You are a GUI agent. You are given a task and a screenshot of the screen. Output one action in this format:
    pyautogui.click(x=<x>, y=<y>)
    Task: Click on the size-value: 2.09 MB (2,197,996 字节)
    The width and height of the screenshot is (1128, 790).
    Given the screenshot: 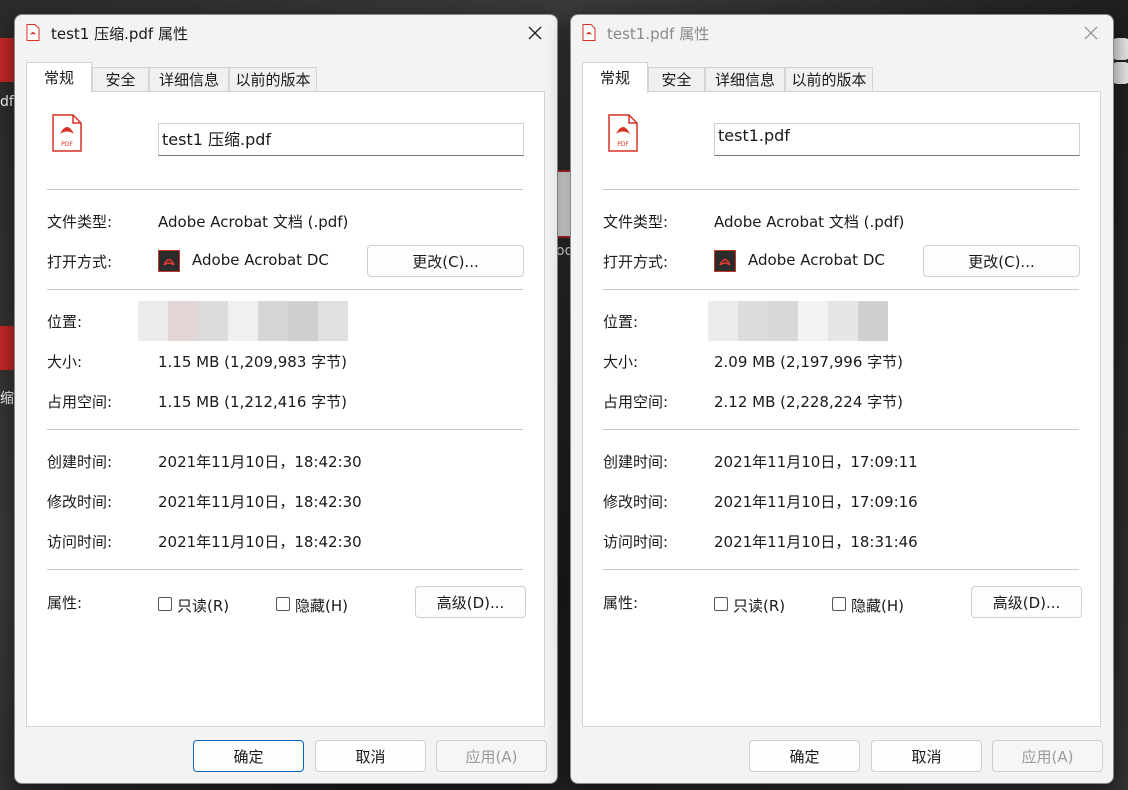 What is the action you would take?
    pyautogui.click(x=808, y=362)
    